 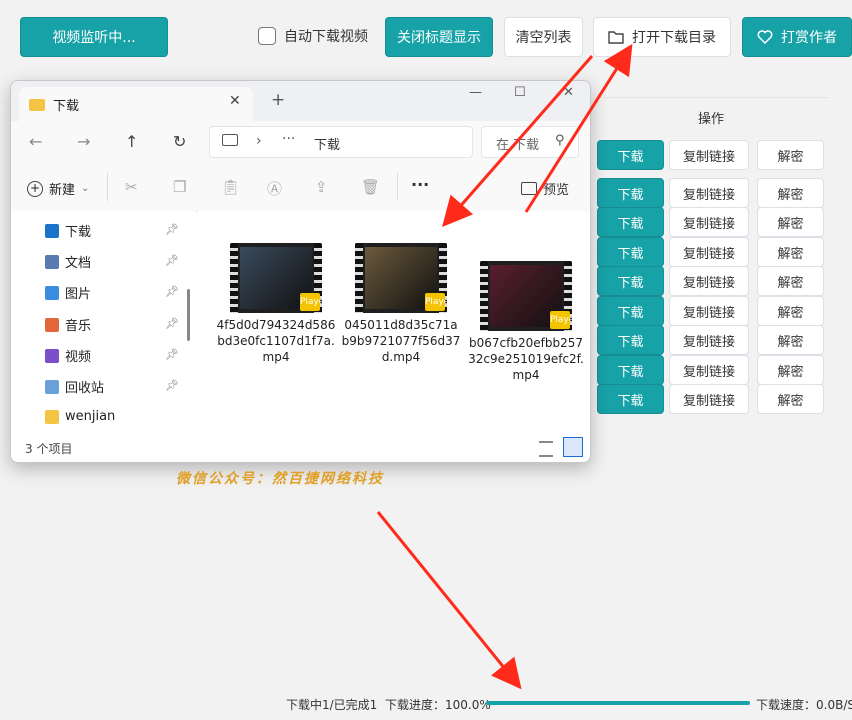 What do you see at coordinates (267, 36) in the screenshot?
I see `checkbox-box` at bounding box center [267, 36].